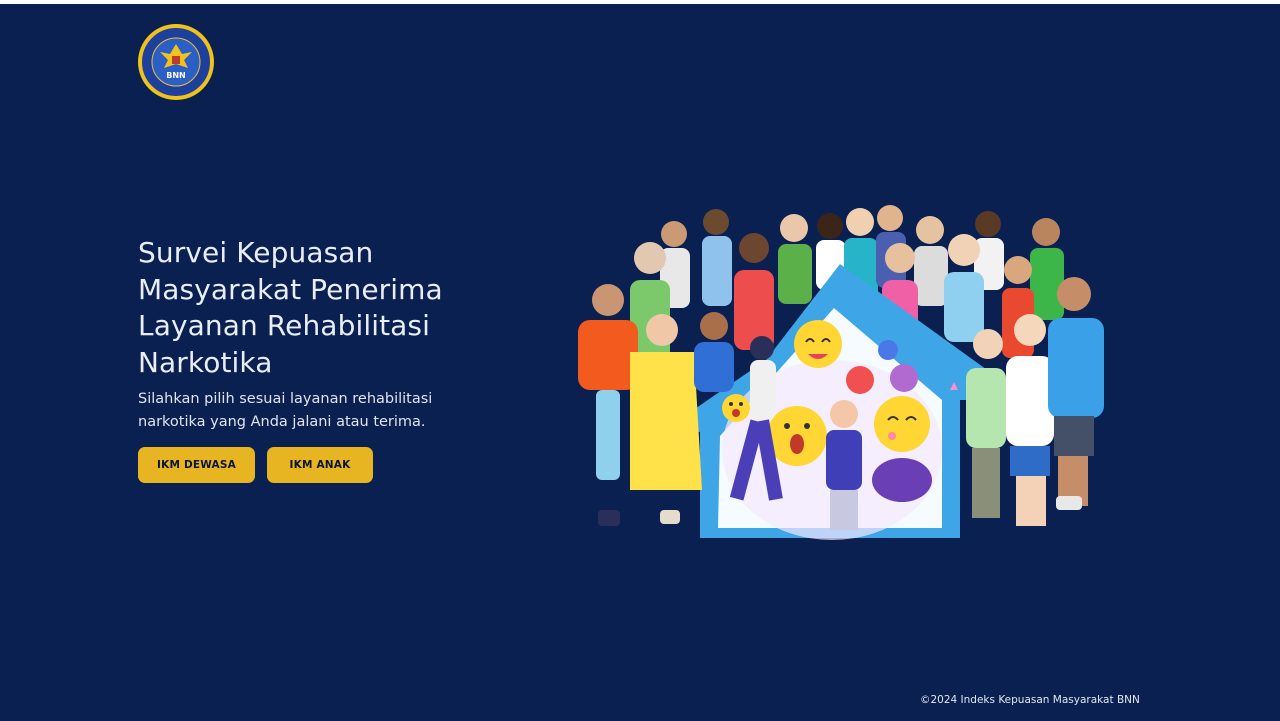  Describe the element at coordinates (176, 75) in the screenshot. I see `logo-text: BNN` at that location.